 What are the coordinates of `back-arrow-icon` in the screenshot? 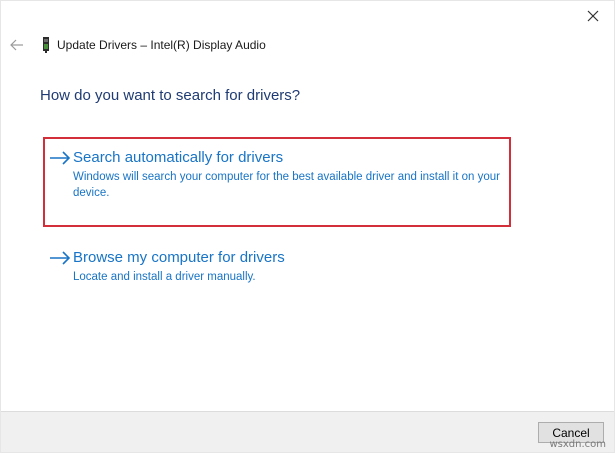 It's located at (16, 45).